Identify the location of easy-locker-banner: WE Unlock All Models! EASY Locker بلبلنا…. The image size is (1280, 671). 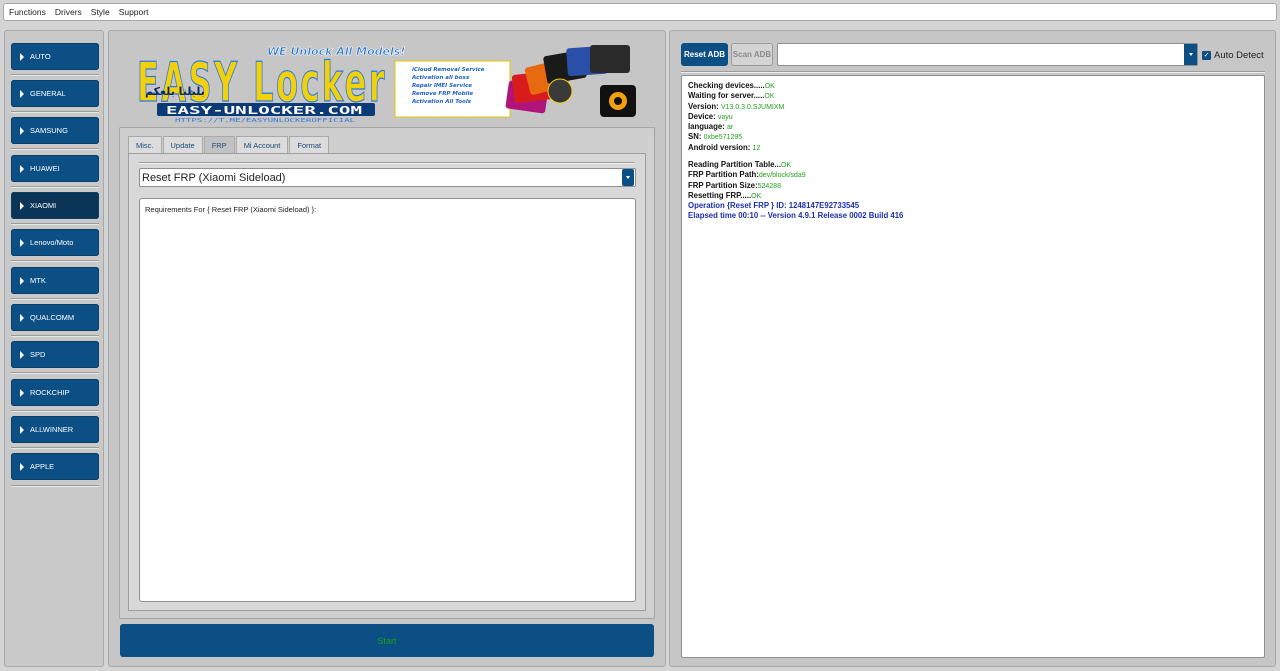
(386, 84).